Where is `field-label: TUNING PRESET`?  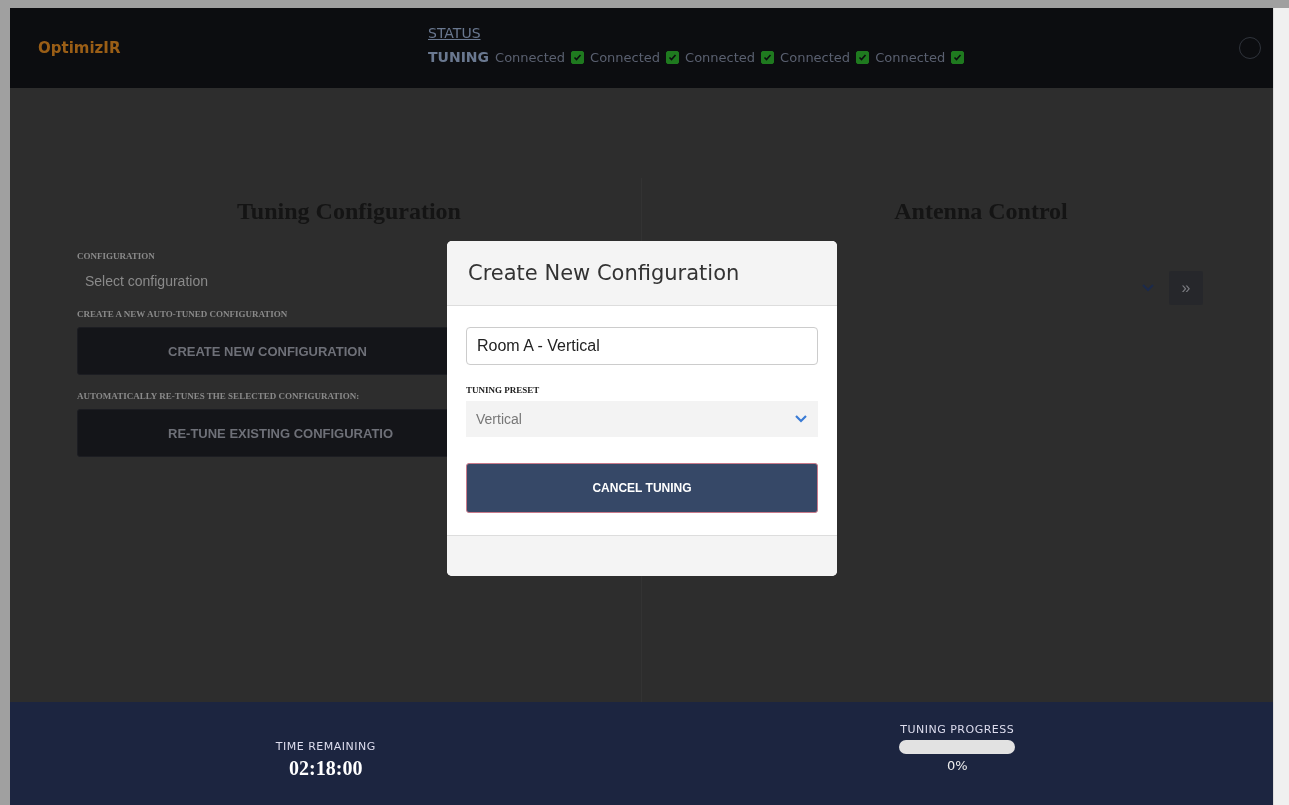
field-label: TUNING PRESET is located at coordinates (503, 390).